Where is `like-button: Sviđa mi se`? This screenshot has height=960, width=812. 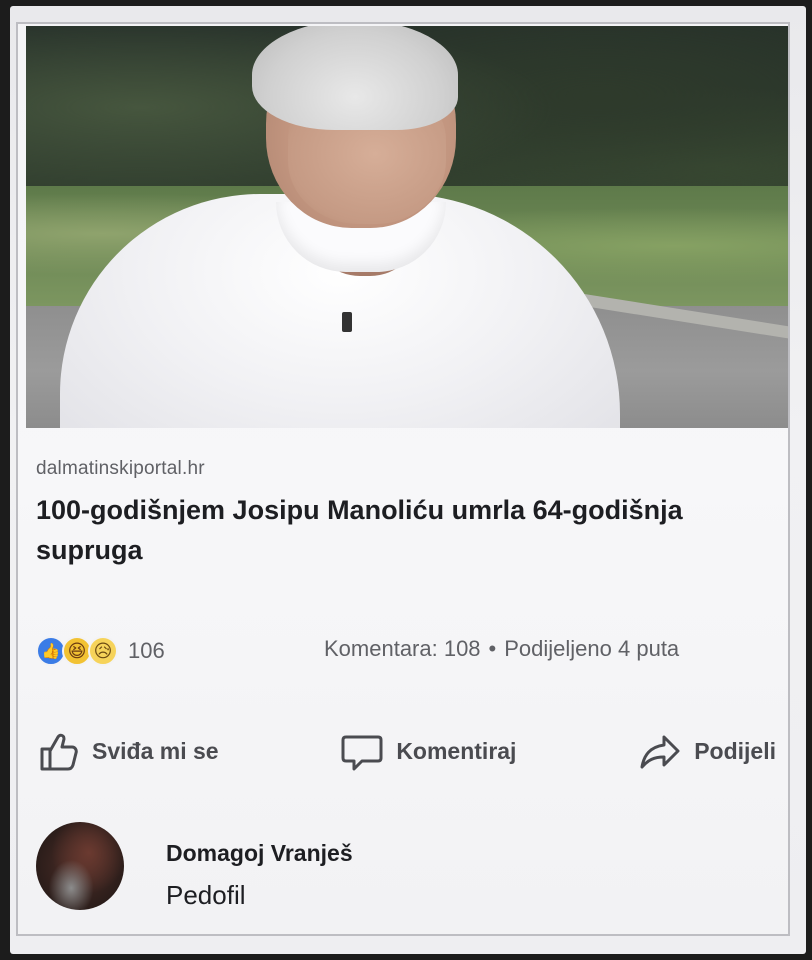 like-button: Sviđa mi se is located at coordinates (127, 751).